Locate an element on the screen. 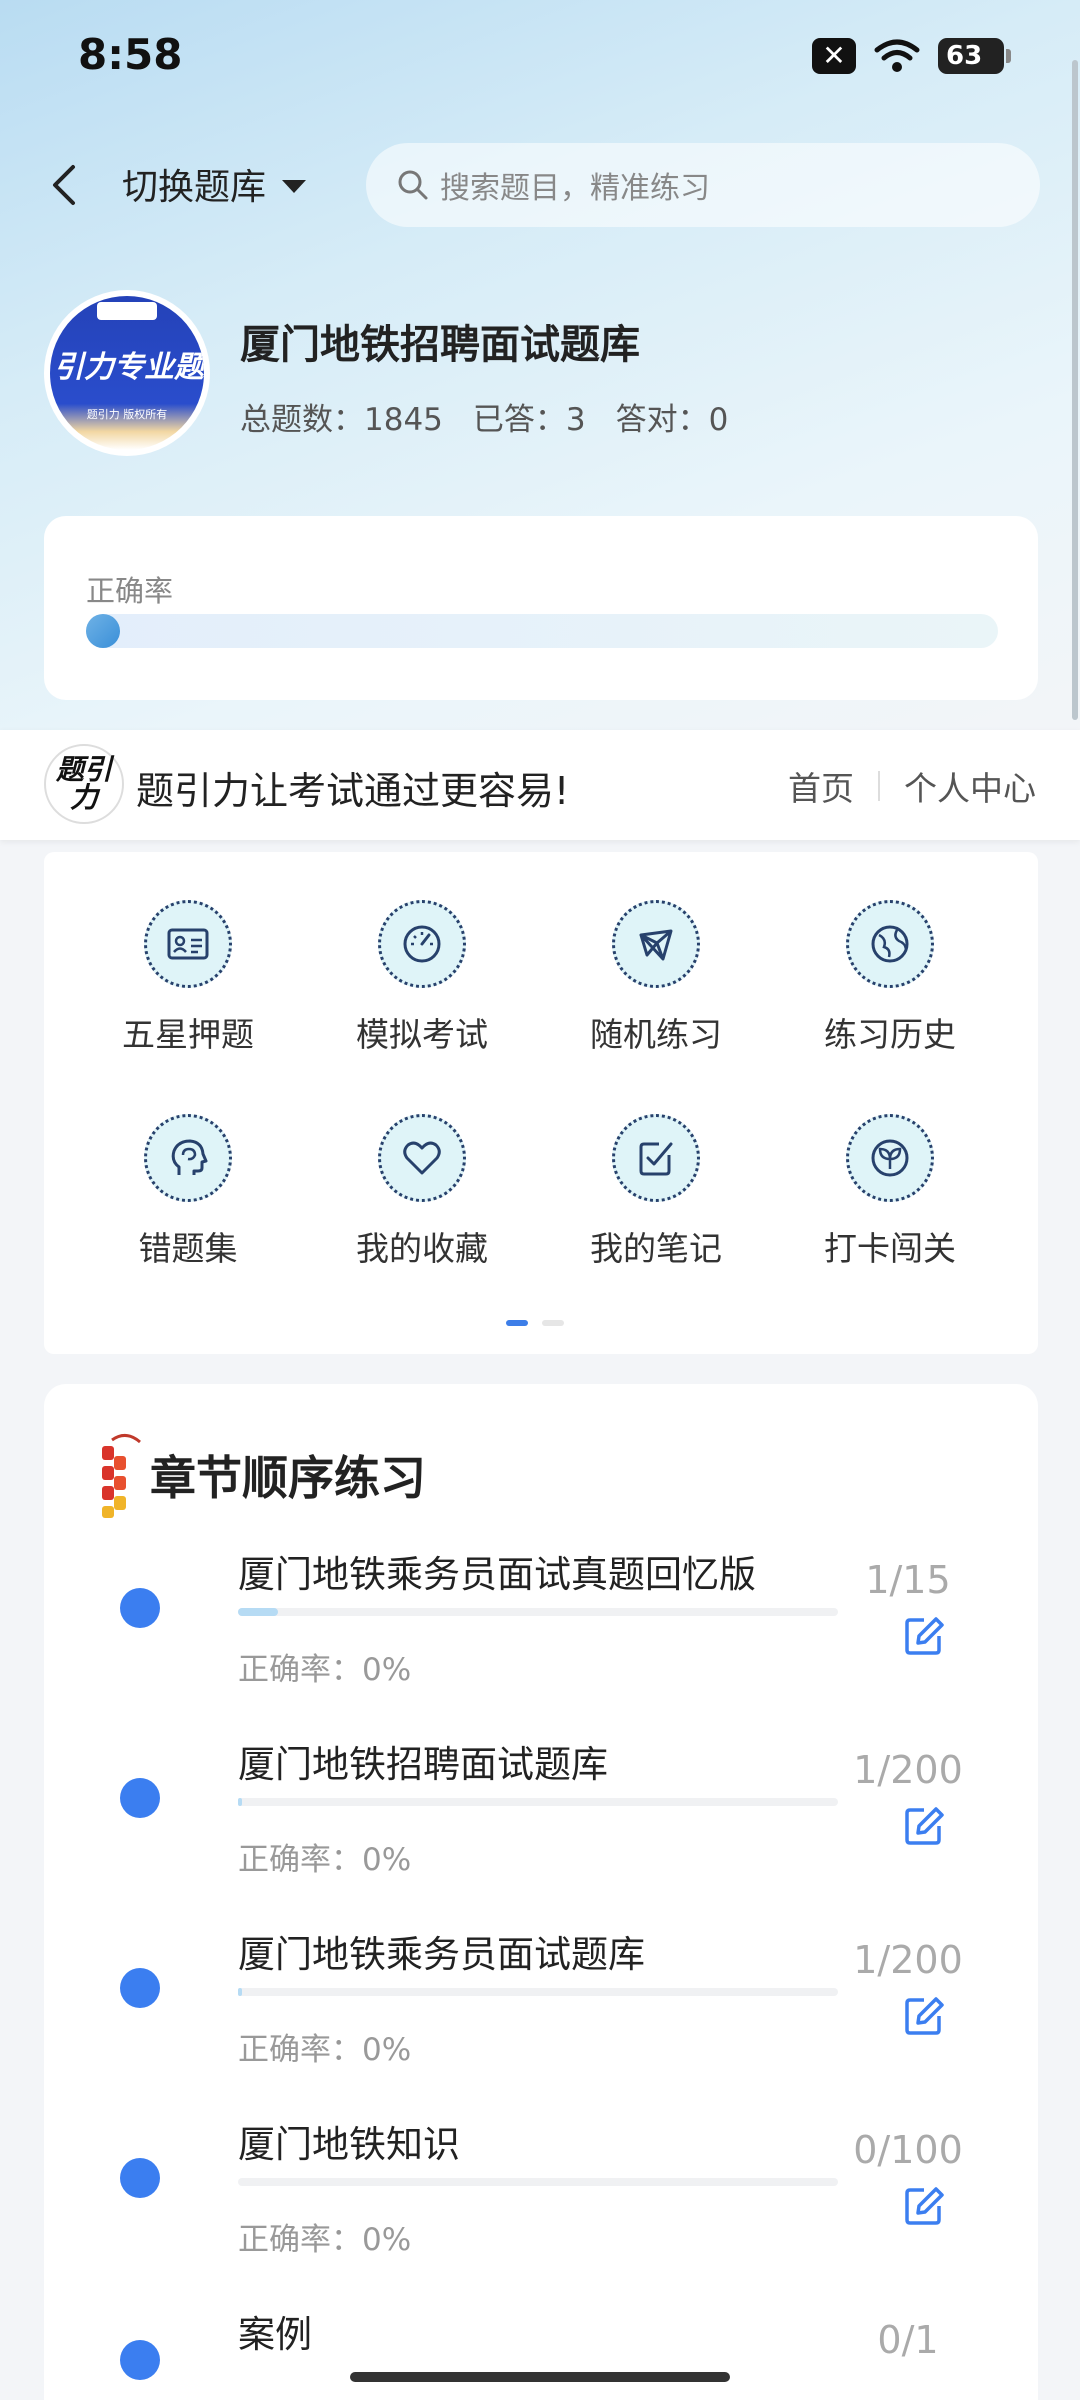  back-arrow-icon is located at coordinates (64, 185).